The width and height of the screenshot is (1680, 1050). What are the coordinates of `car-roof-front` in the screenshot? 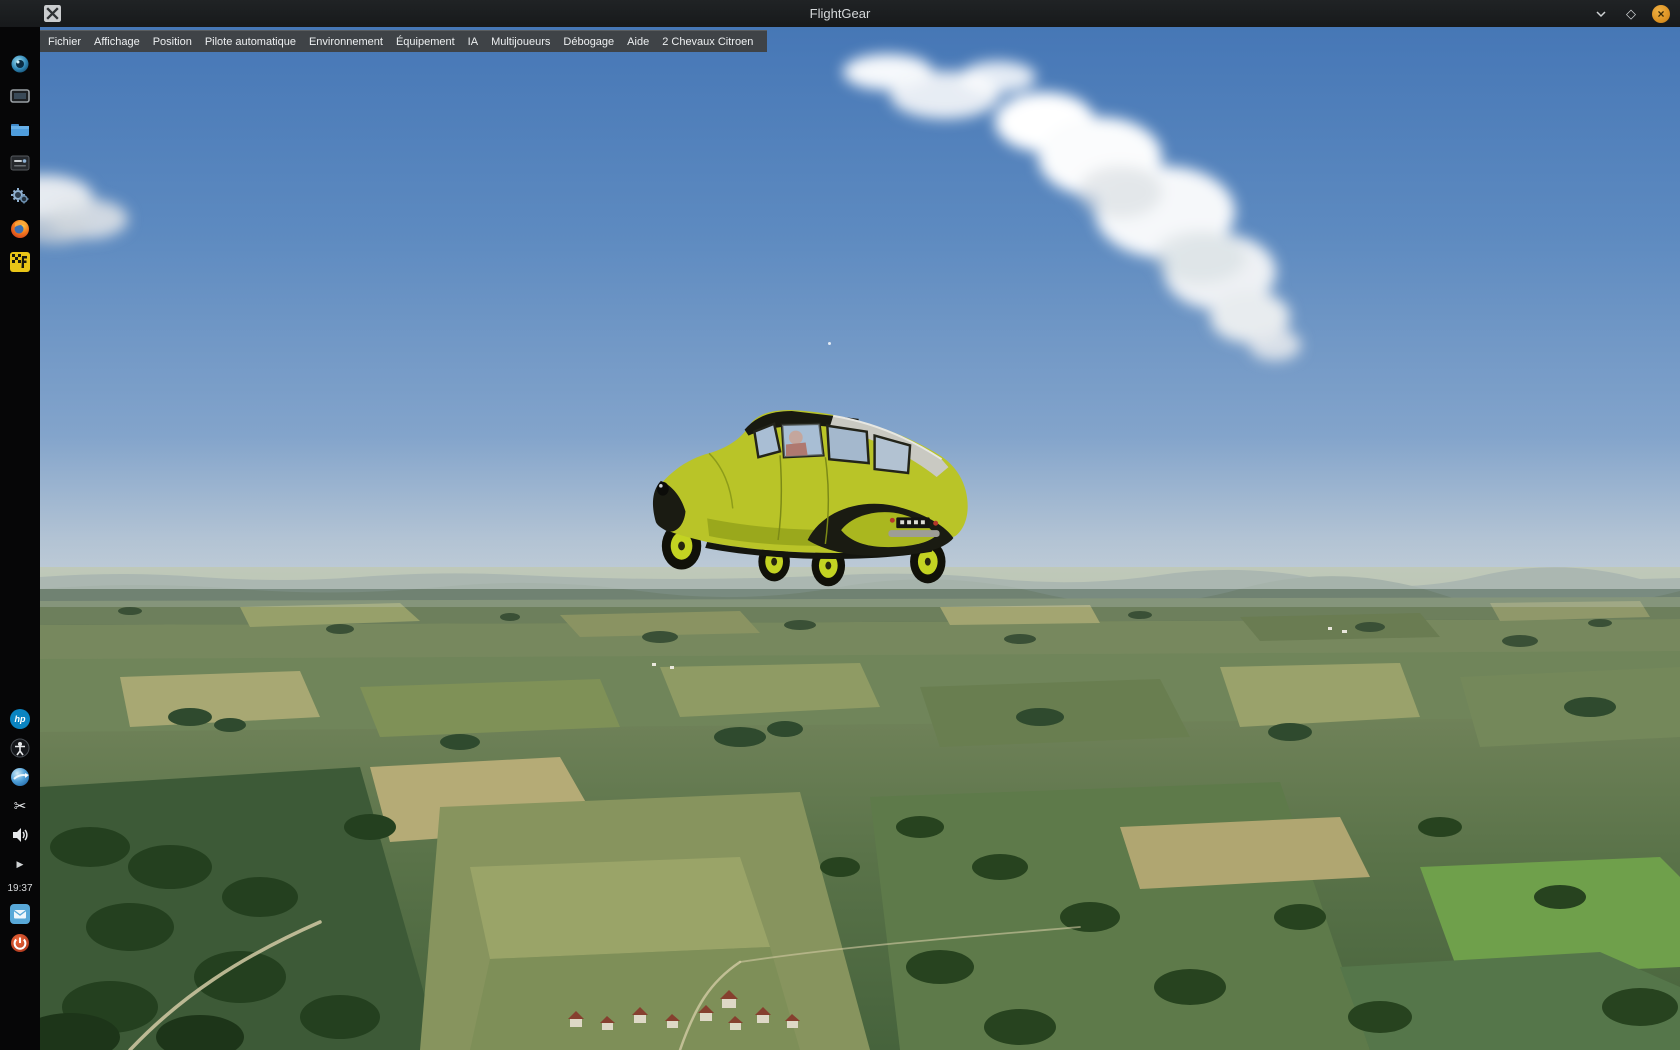 It's located at (801, 423).